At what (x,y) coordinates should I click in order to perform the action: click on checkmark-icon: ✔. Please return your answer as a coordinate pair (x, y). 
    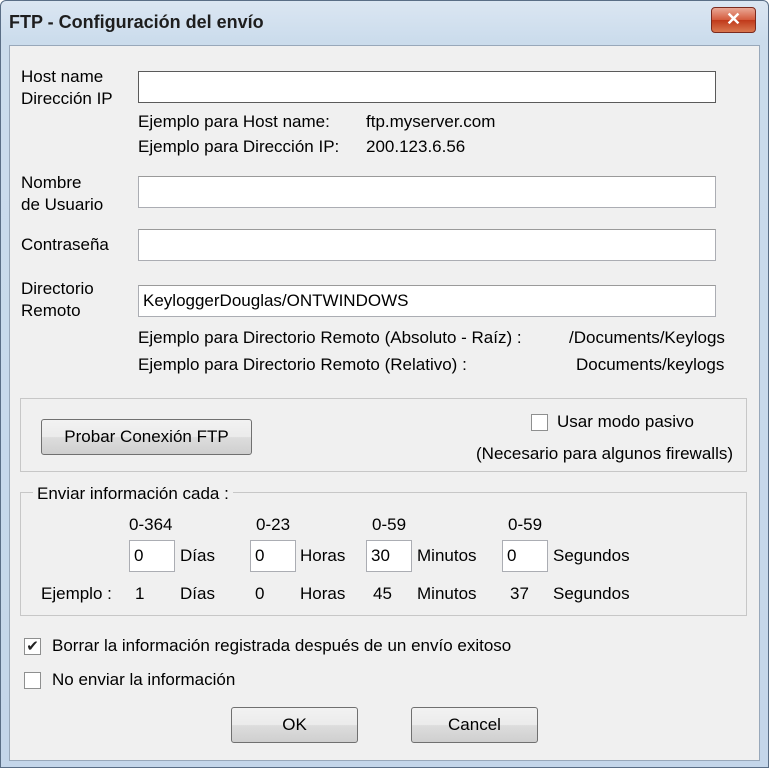
    Looking at the image, I should click on (32, 646).